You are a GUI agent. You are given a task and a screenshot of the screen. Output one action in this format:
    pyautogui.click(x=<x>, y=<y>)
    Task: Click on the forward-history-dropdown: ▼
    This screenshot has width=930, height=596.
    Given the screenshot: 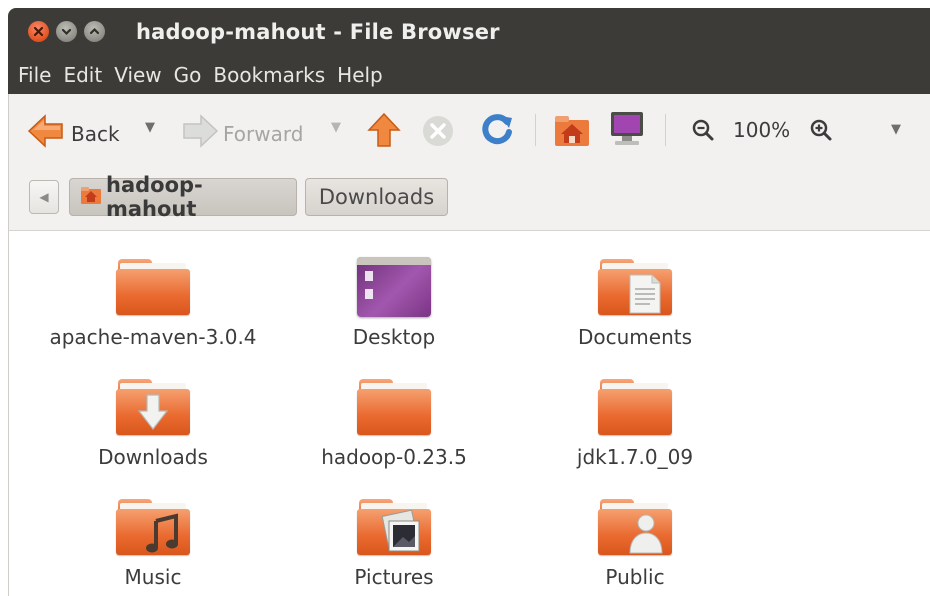 What is the action you would take?
    pyautogui.click(x=336, y=127)
    